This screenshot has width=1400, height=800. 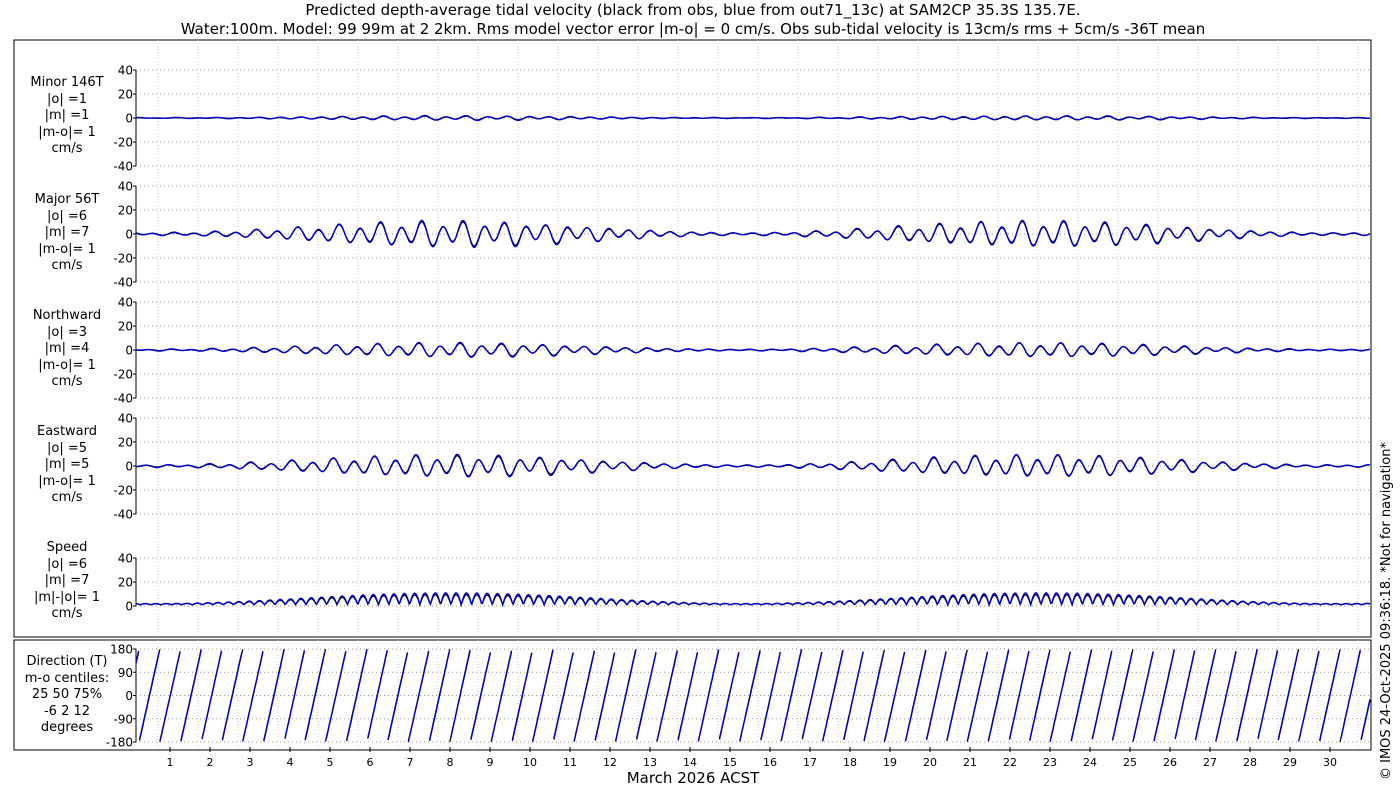 I want to click on direction-y-tick-label: 90, so click(x=125, y=673).